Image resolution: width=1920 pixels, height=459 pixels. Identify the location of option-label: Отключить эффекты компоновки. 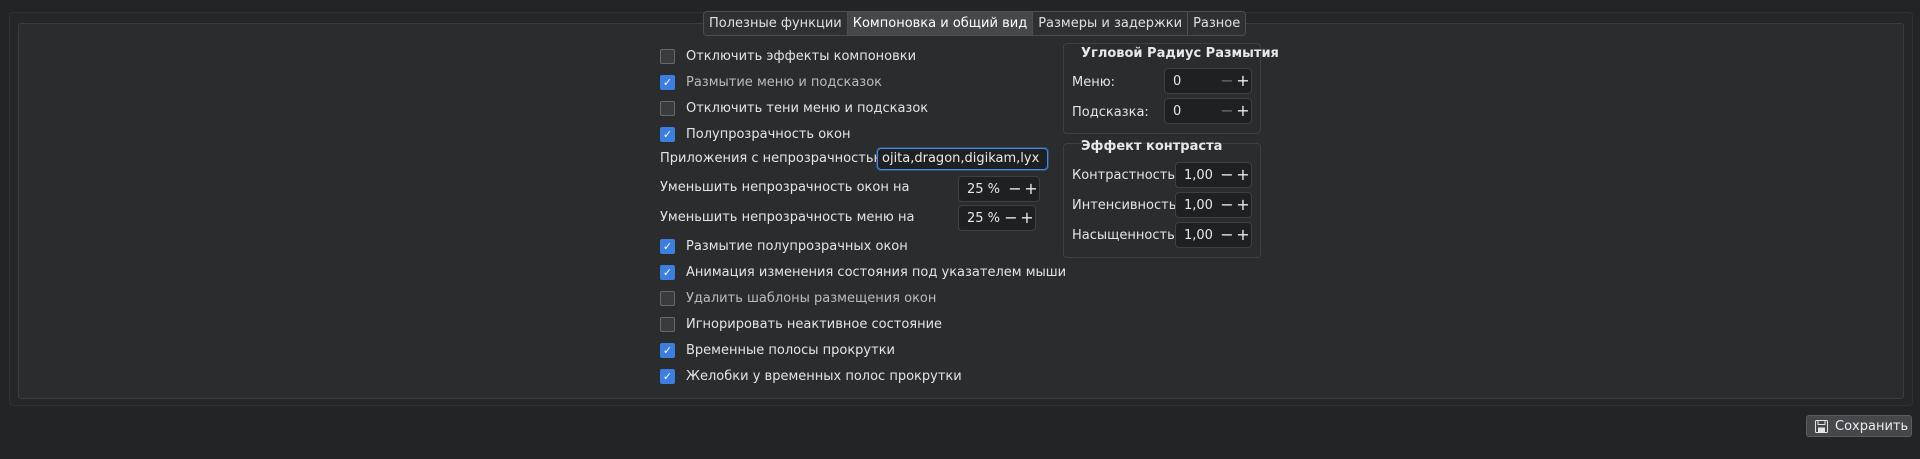
(801, 56).